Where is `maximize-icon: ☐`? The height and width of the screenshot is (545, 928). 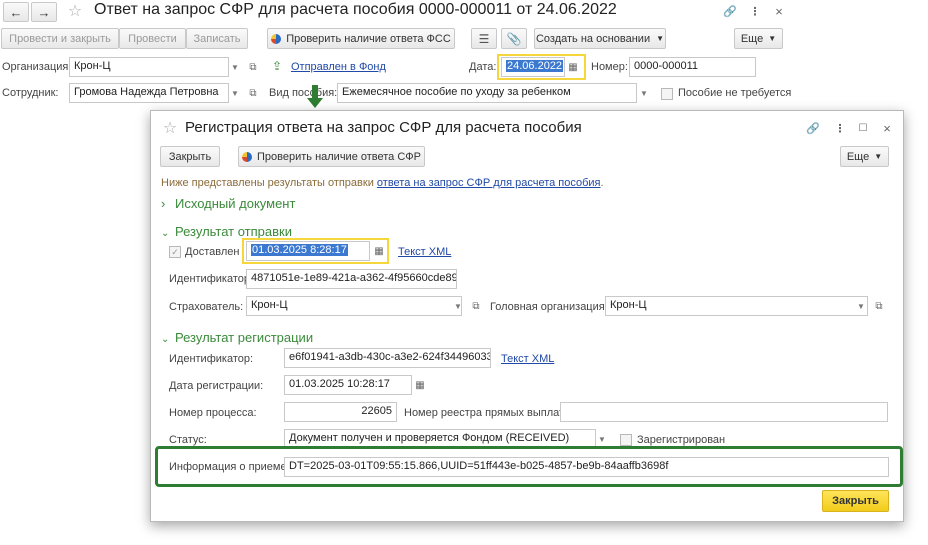
maximize-icon: ☐ is located at coordinates (863, 128).